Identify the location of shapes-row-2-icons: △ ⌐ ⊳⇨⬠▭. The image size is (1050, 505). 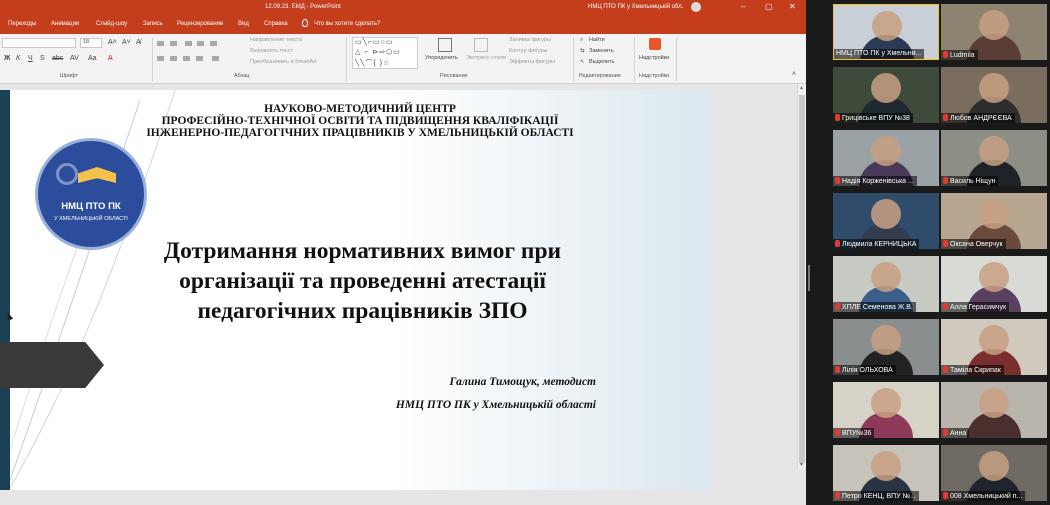
(378, 52).